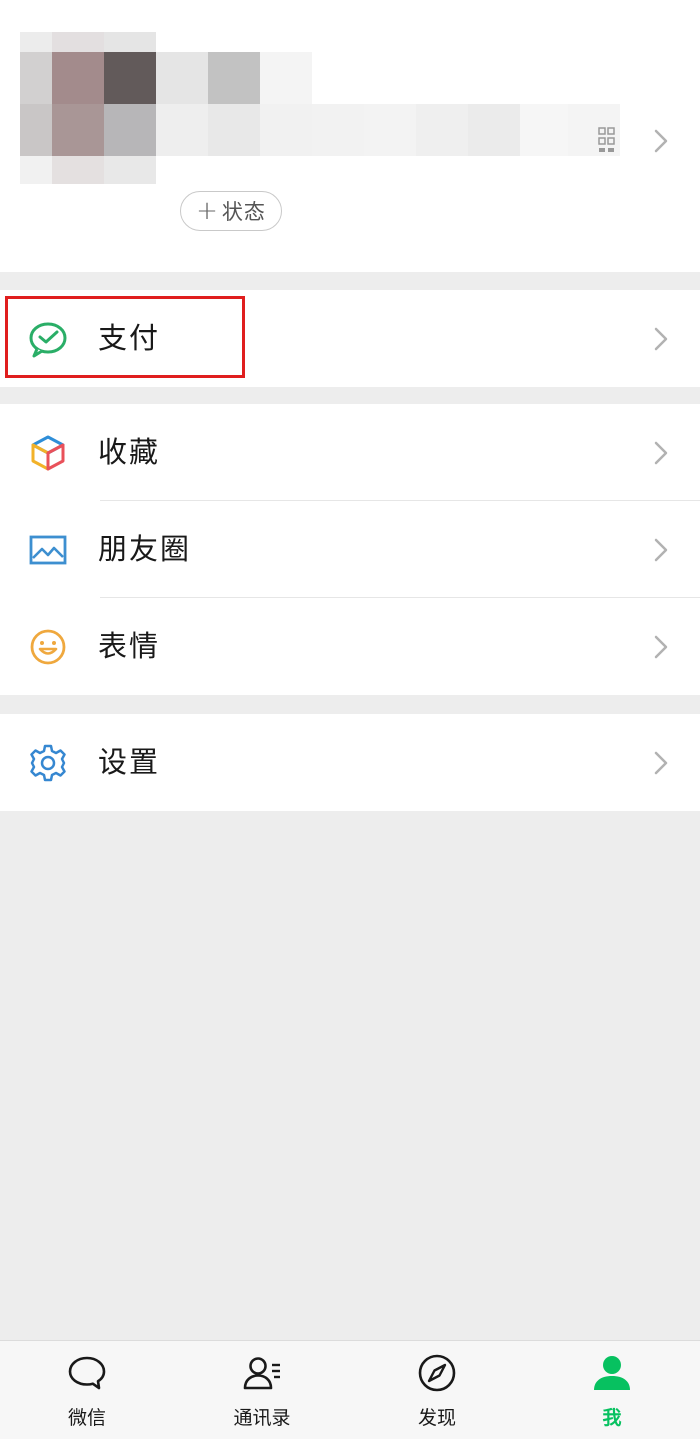 The height and width of the screenshot is (1439, 700). I want to click on compass-icon, so click(437, 1373).